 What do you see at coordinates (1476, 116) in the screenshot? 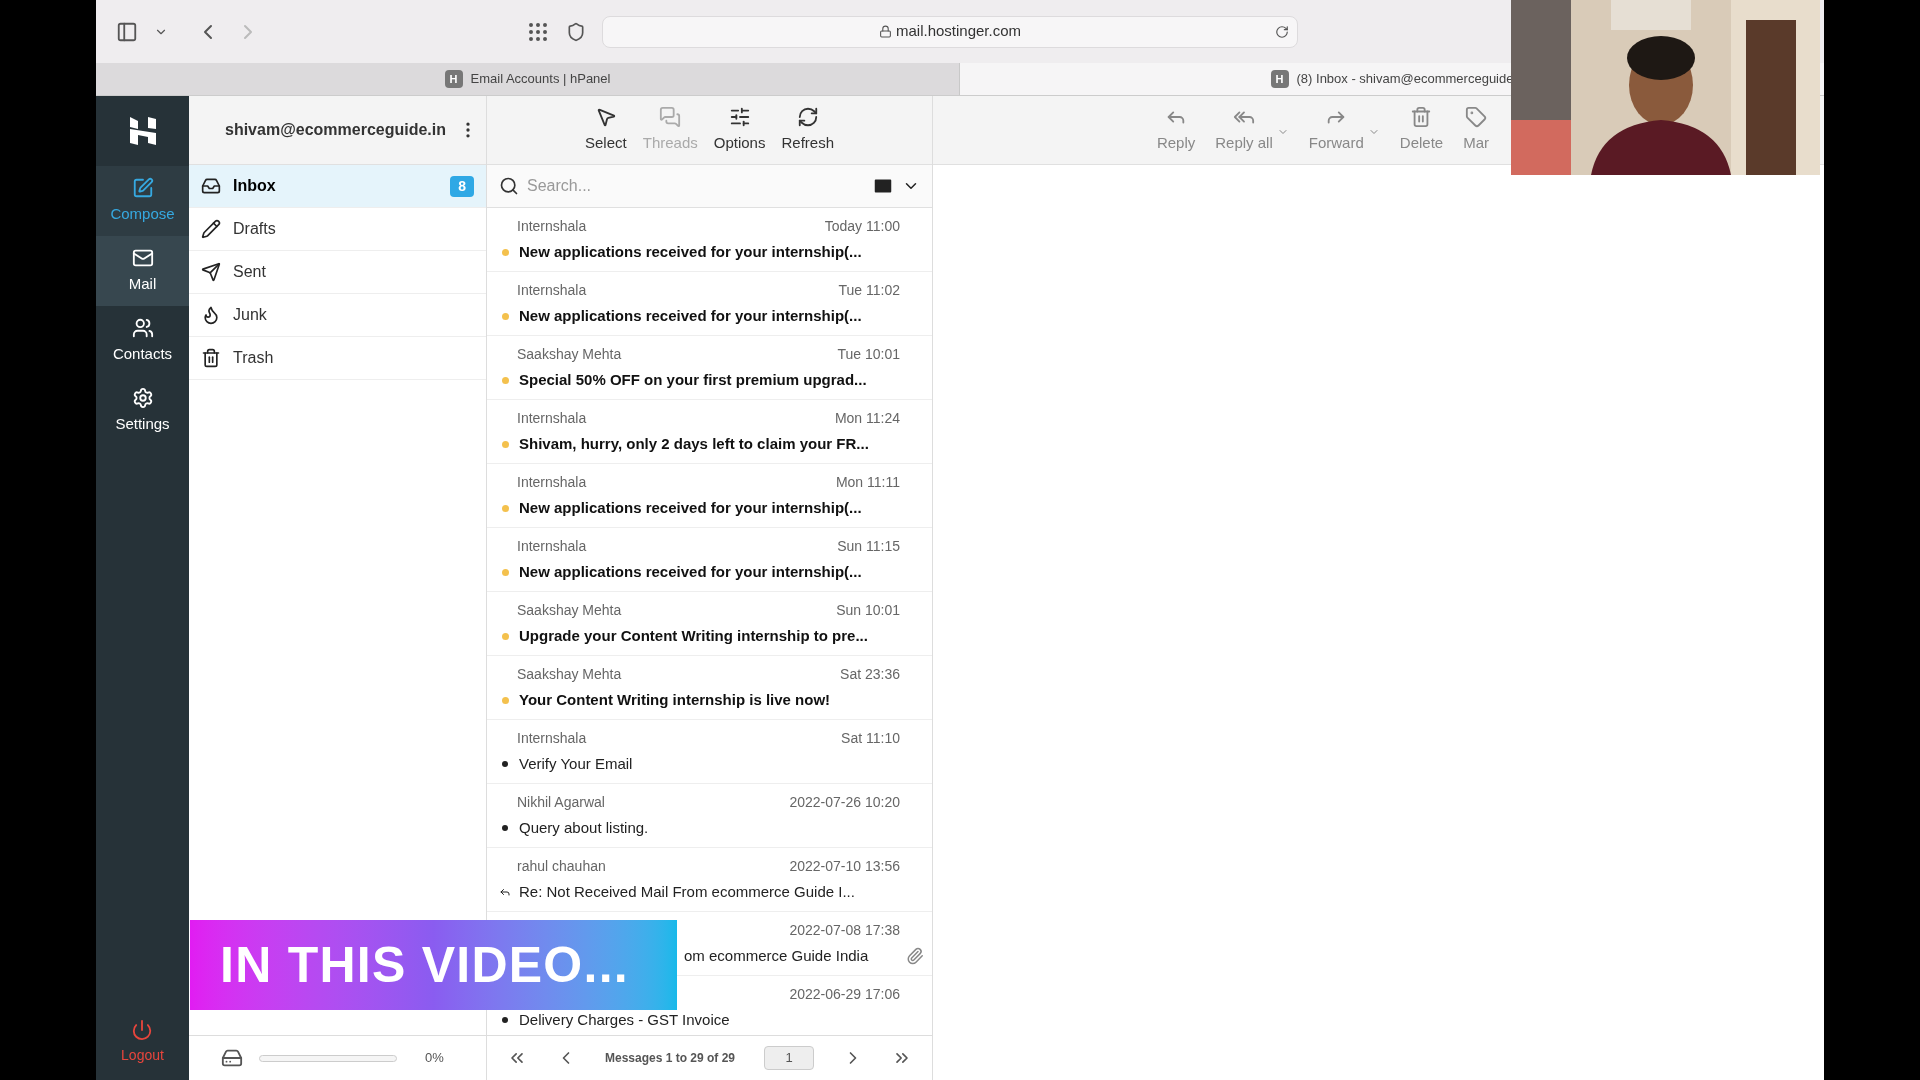
I see `tag-icon` at bounding box center [1476, 116].